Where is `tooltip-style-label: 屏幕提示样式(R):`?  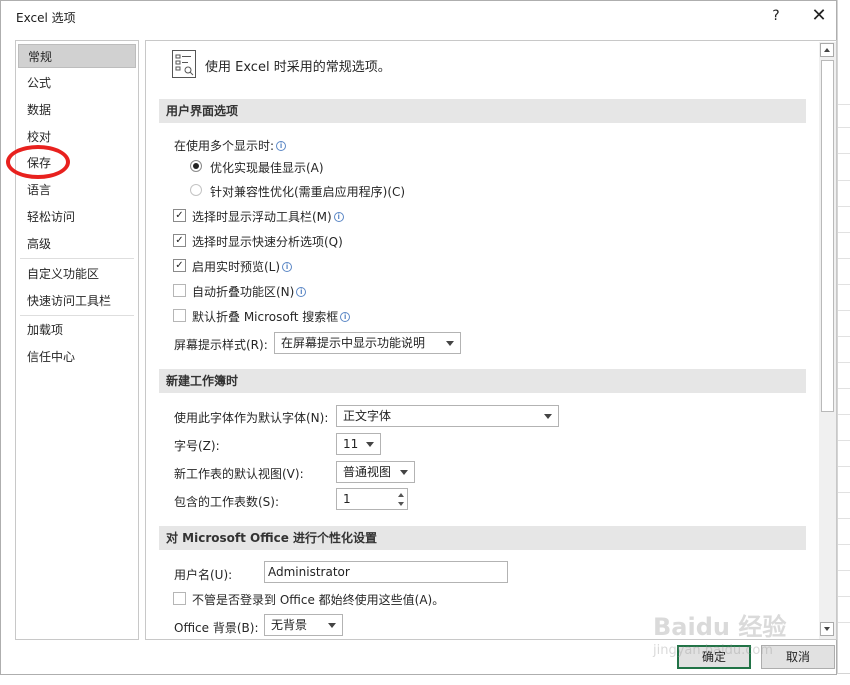 tooltip-style-label: 屏幕提示样式(R): is located at coordinates (221, 345).